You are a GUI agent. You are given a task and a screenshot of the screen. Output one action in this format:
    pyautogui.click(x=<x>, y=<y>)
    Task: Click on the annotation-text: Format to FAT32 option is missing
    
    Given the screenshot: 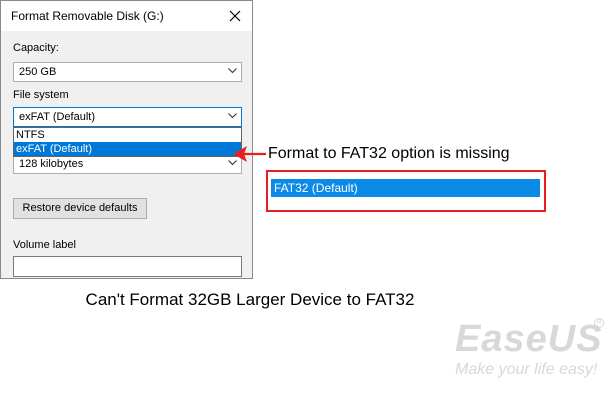 What is the action you would take?
    pyautogui.click(x=389, y=153)
    